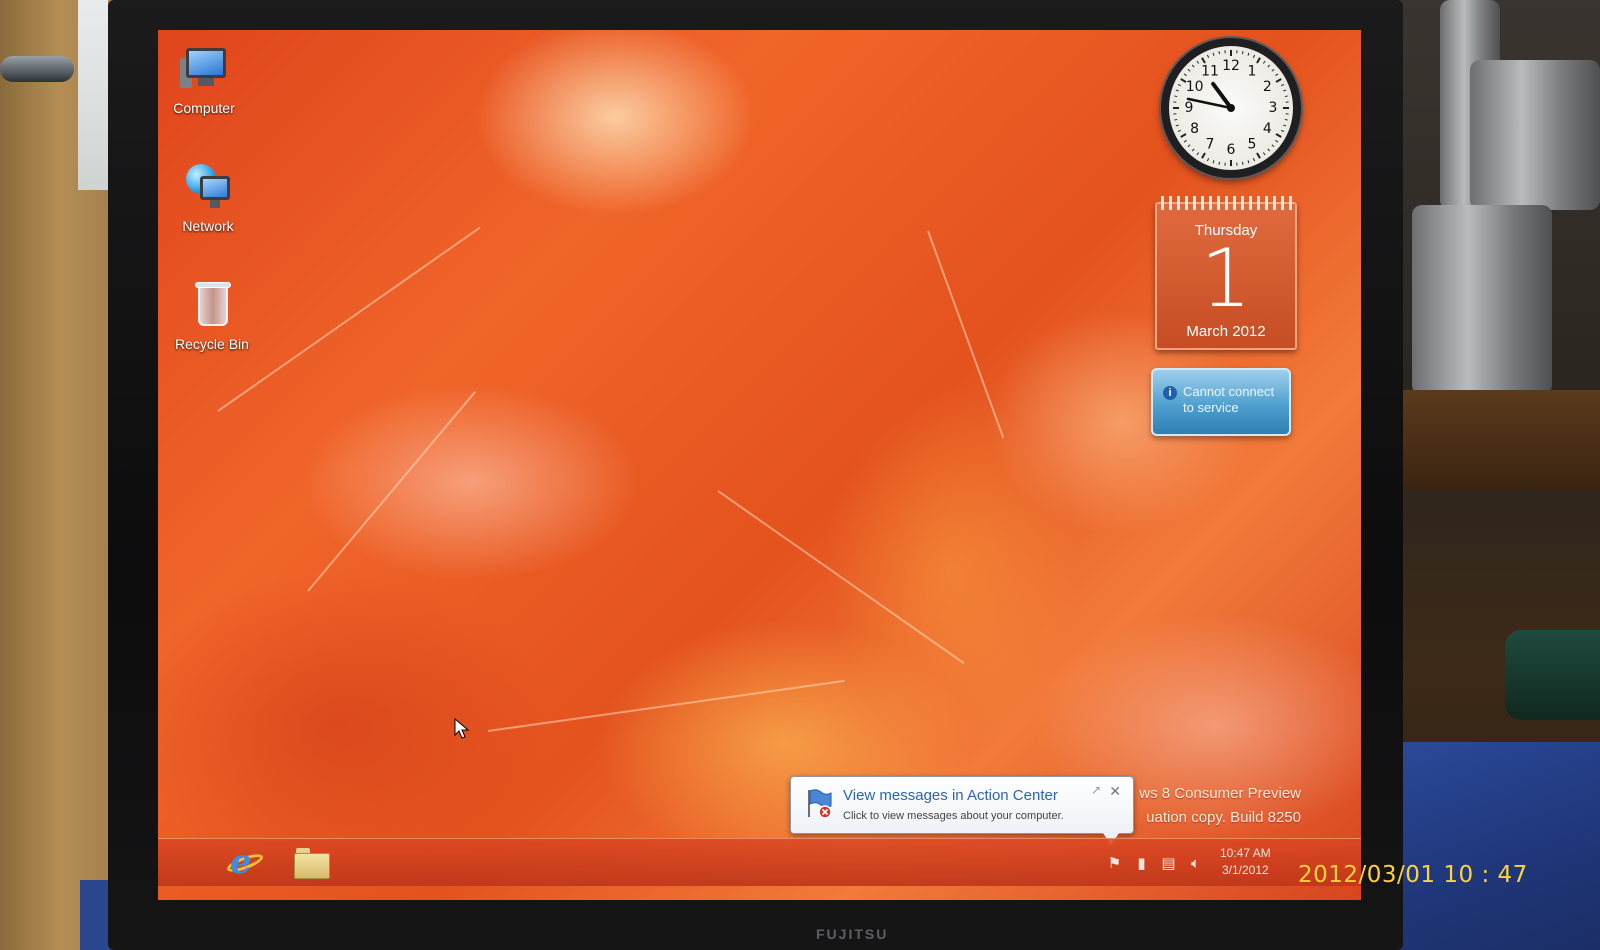 This screenshot has width=1600, height=950. I want to click on taskbar-clock: 10:47 AM 3/1/2012, so click(1245, 862).